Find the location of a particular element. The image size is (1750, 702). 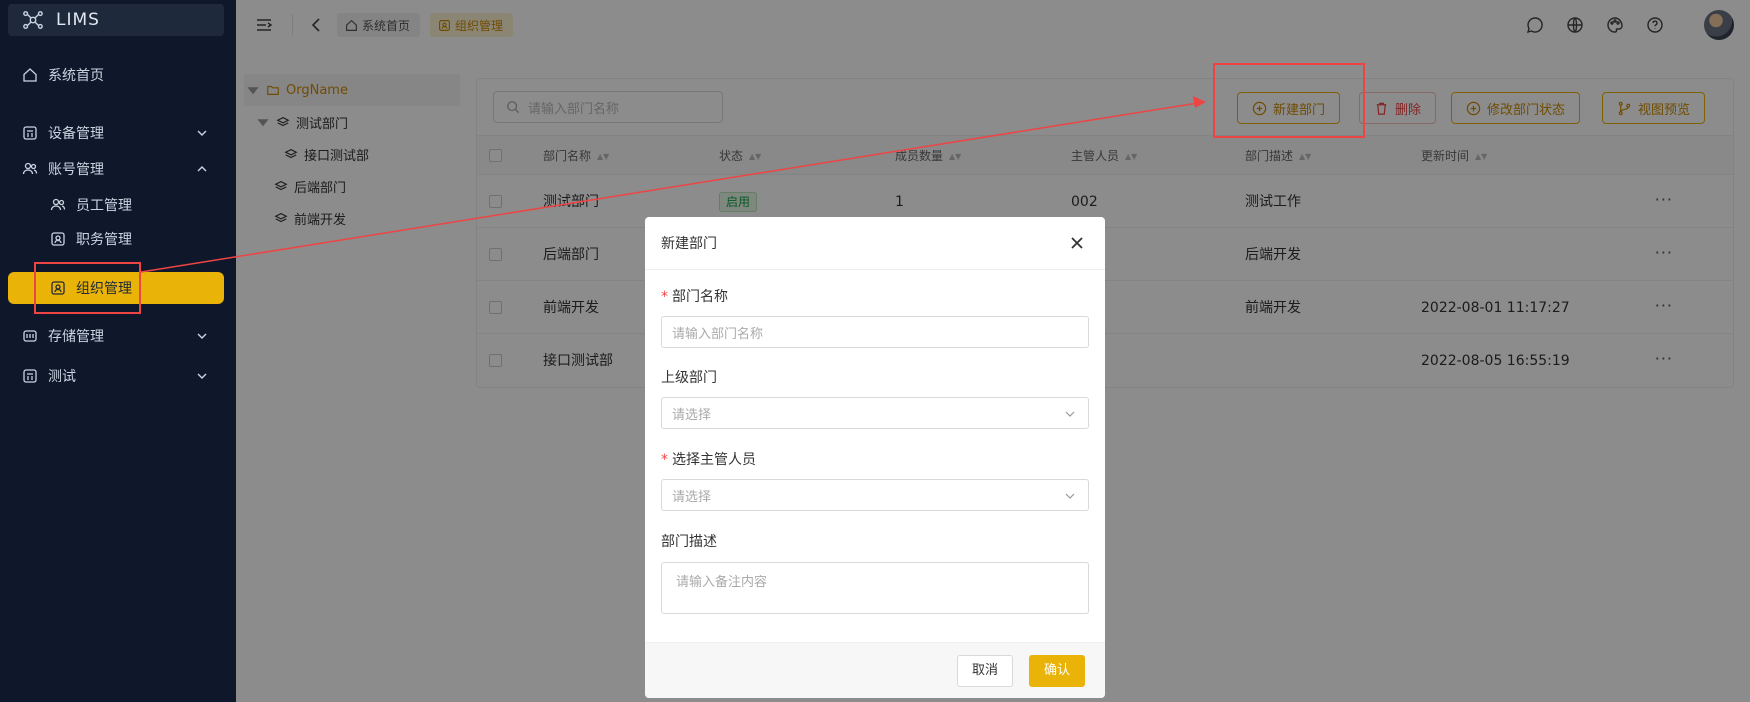

parent-department-label: 上级部门 is located at coordinates (689, 377).